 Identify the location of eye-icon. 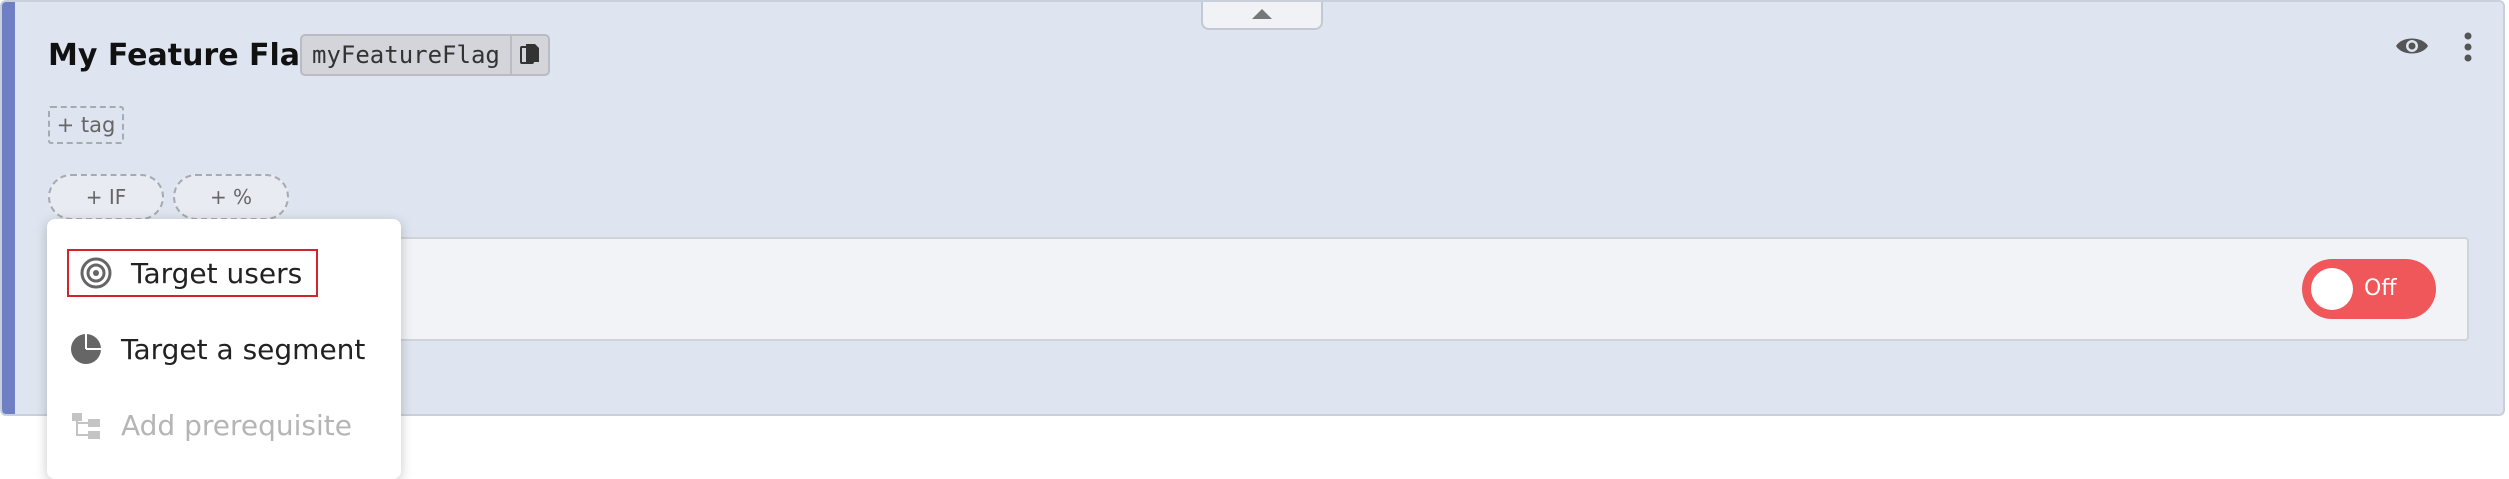
(2412, 46).